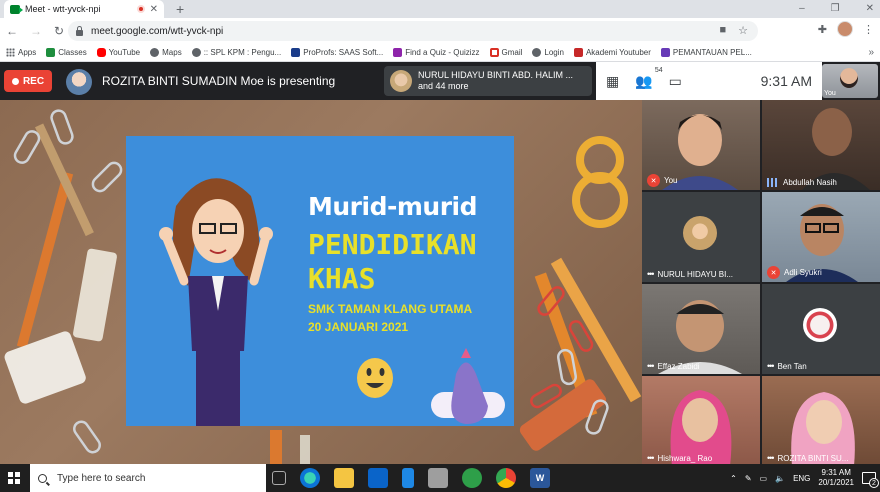  I want to click on chat-icon: ▭, so click(675, 81).